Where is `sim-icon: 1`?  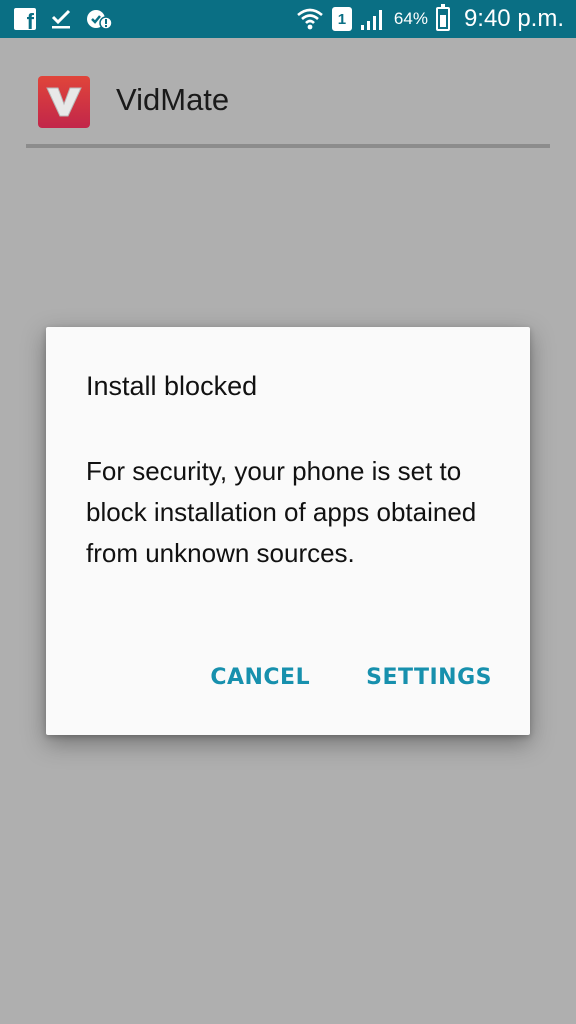
sim-icon: 1 is located at coordinates (341, 19).